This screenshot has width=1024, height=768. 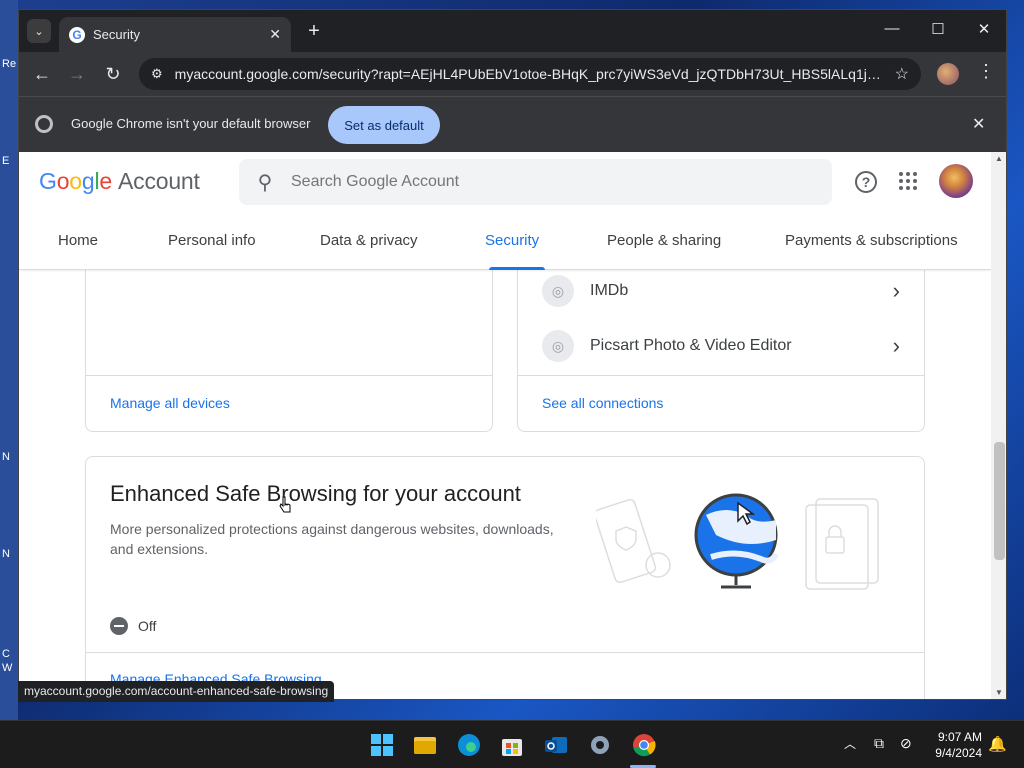 I want to click on reload-icon: ↻, so click(x=113, y=74).